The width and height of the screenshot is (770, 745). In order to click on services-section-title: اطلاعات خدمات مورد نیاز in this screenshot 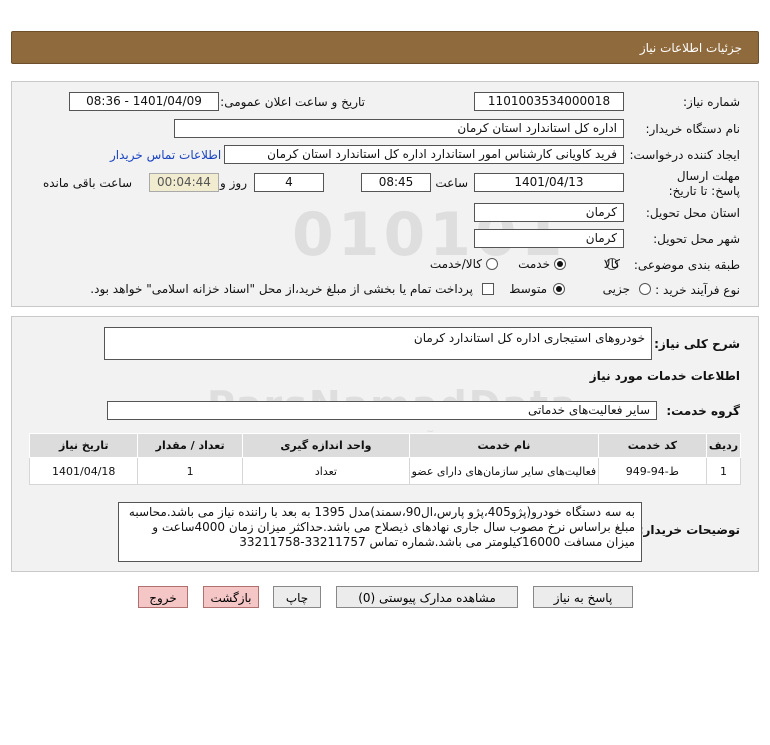, I will do `click(664, 376)`.